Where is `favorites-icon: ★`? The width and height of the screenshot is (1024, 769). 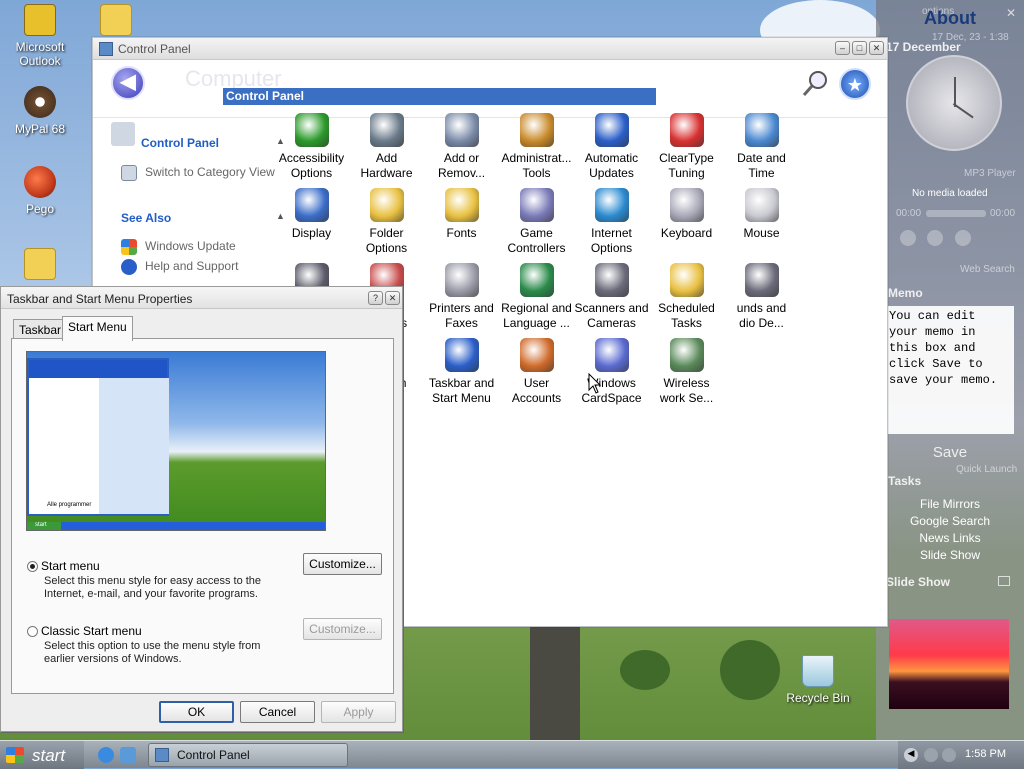 favorites-icon: ★ is located at coordinates (855, 84).